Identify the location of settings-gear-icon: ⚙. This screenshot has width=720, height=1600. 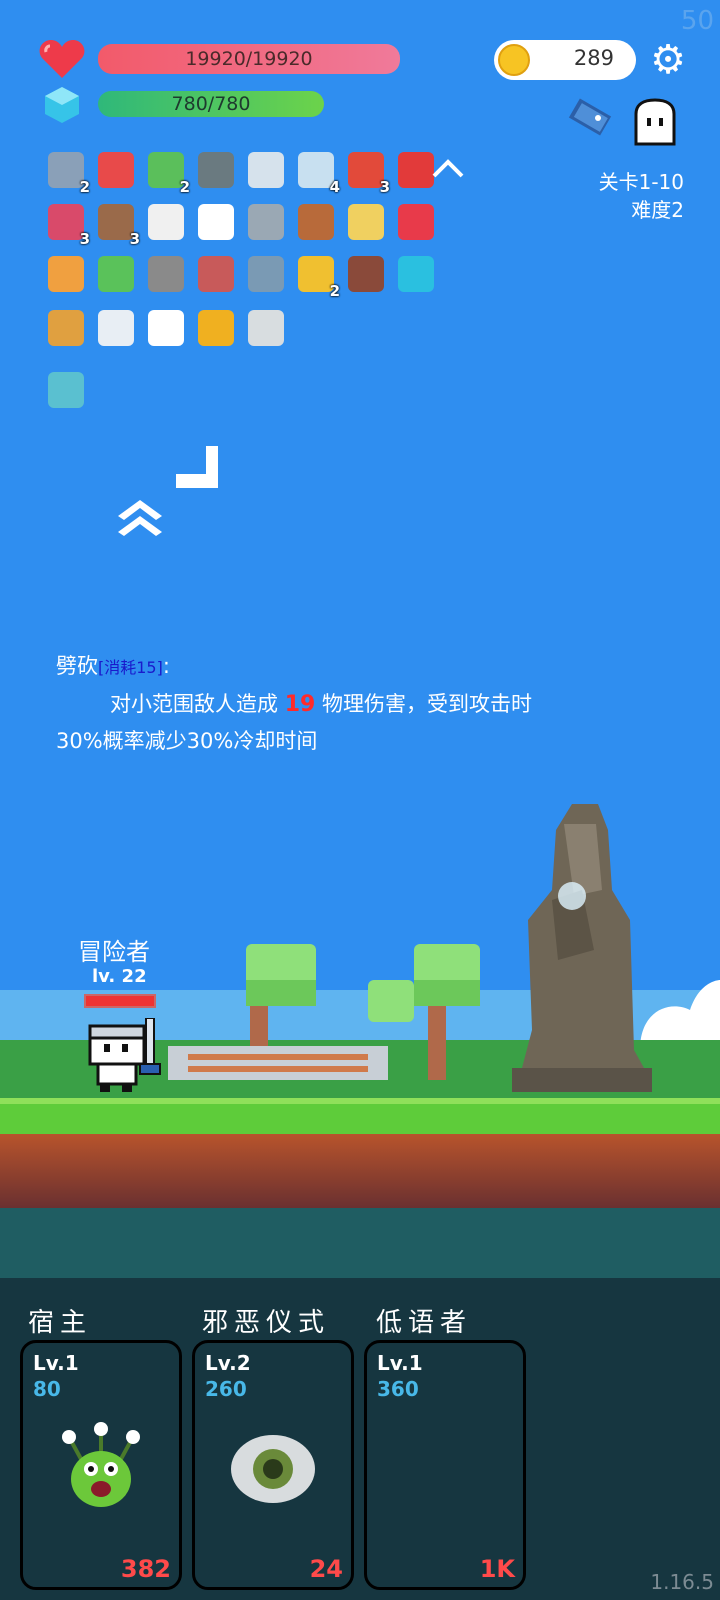
(668, 60).